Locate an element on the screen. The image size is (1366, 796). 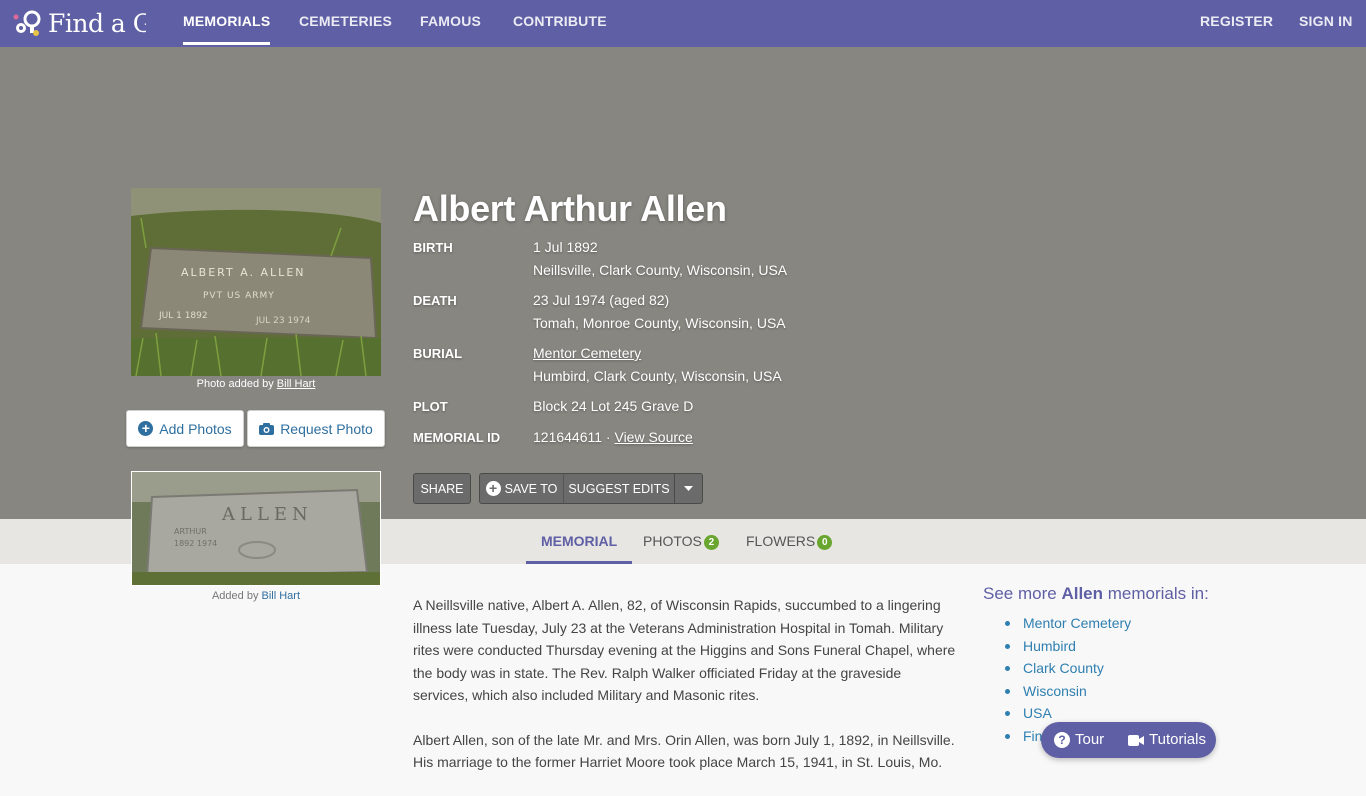
birth-label: BIRTH is located at coordinates (433, 247).